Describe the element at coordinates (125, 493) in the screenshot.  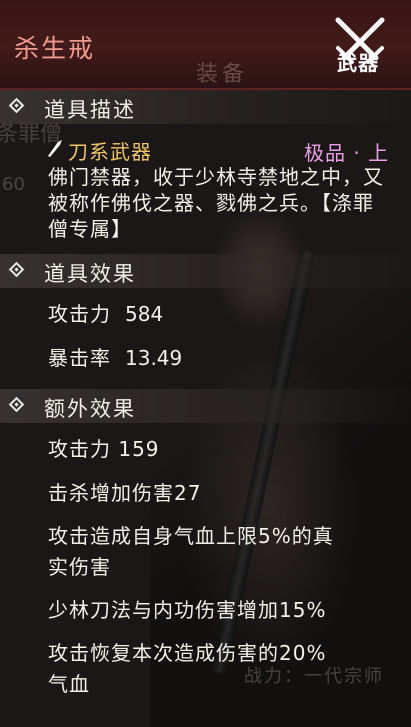
I see `extra-effect-line: 击杀增加伤害27` at that location.